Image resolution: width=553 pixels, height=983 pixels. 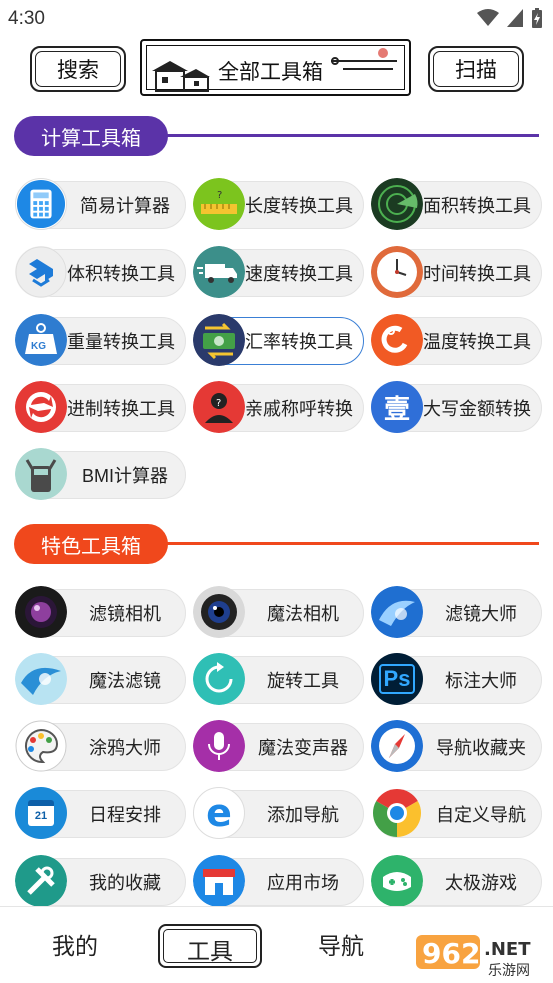 I want to click on tool-label: 面积转换工具, so click(x=477, y=206).